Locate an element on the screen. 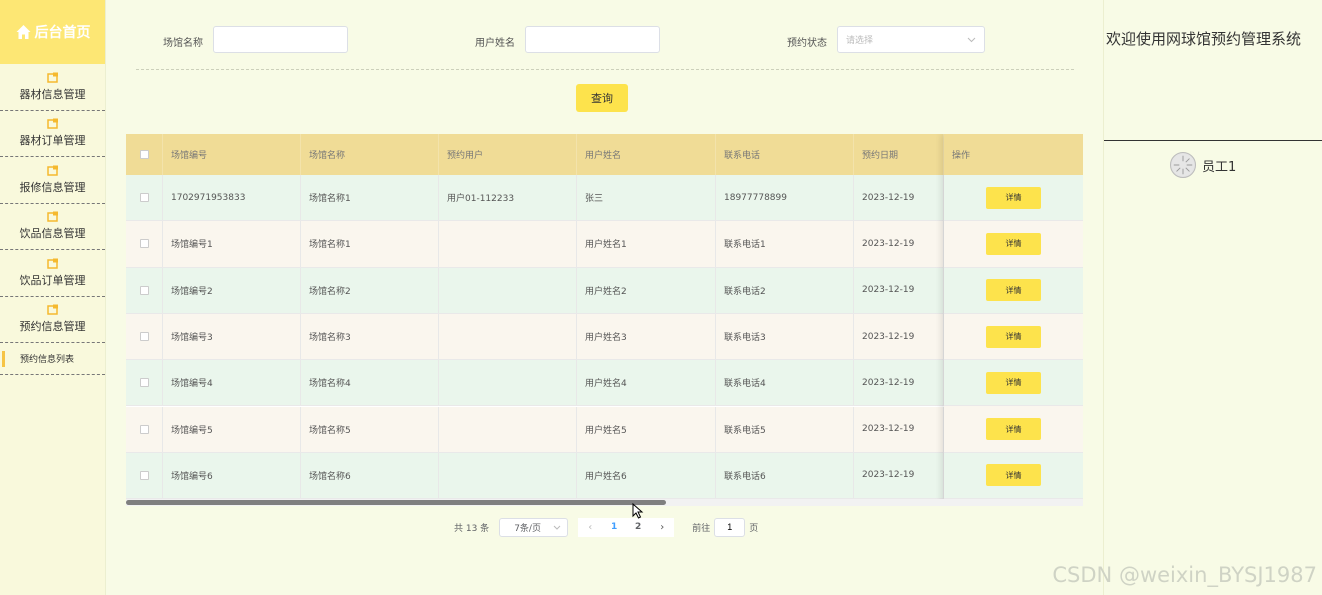  header-divider is located at coordinates (1213, 140).